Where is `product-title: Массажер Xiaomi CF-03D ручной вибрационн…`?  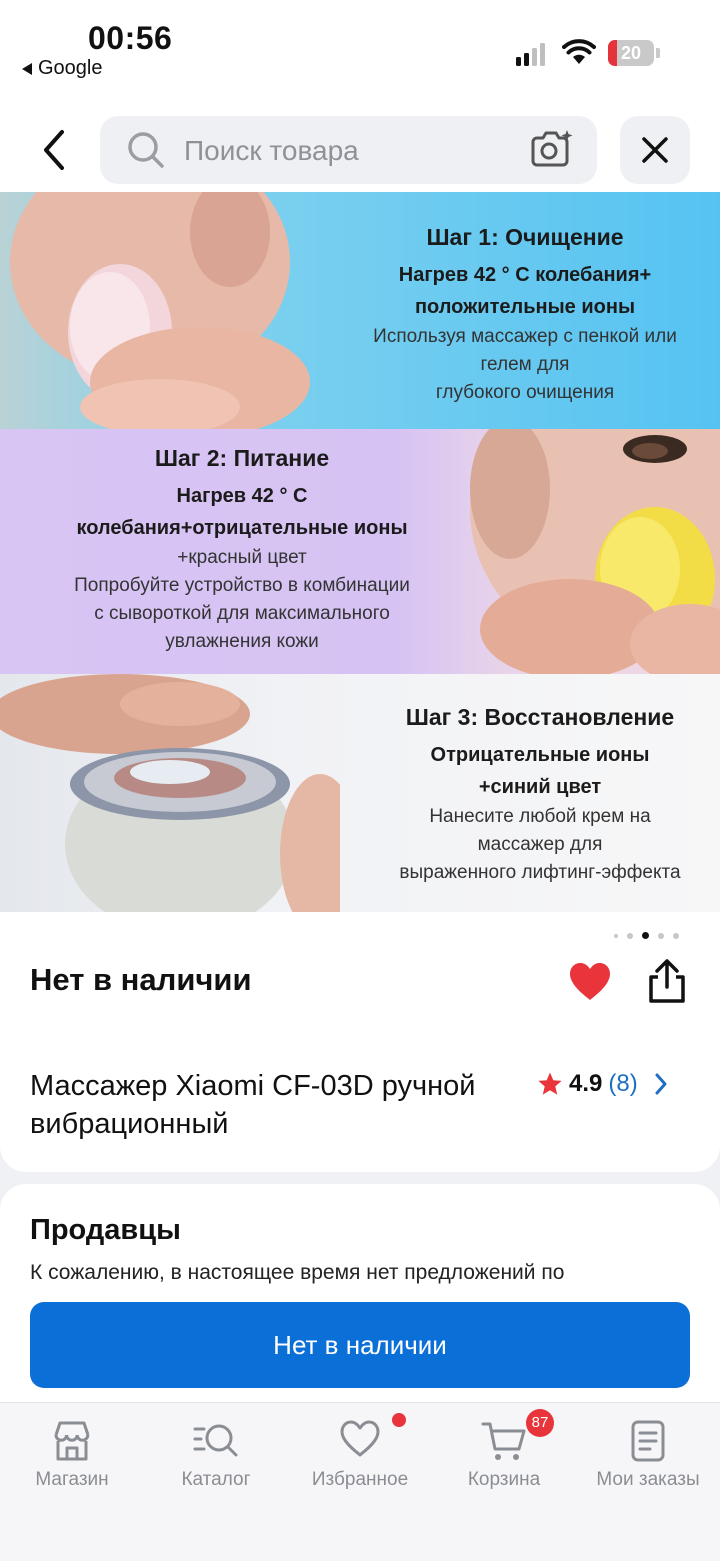 product-title: Массажер Xiaomi CF-03D ручной вибрационн… is located at coordinates (253, 1105).